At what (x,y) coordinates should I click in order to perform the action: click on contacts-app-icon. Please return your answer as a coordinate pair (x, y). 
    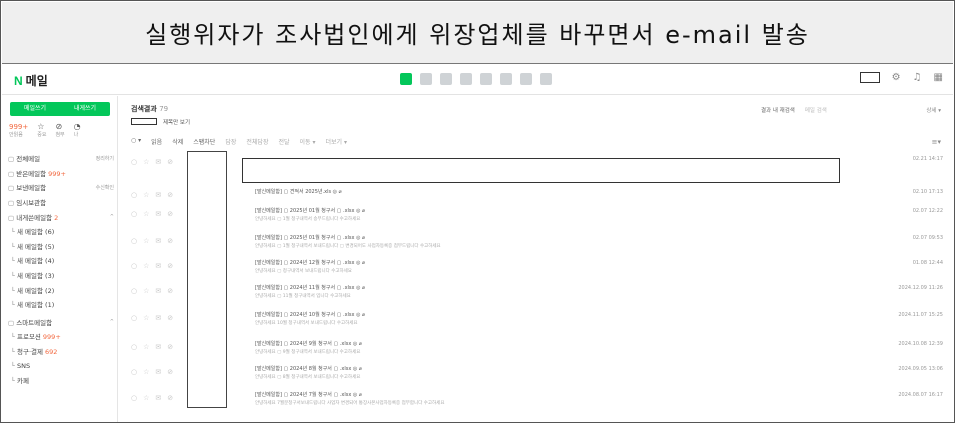
    Looking at the image, I should click on (446, 79).